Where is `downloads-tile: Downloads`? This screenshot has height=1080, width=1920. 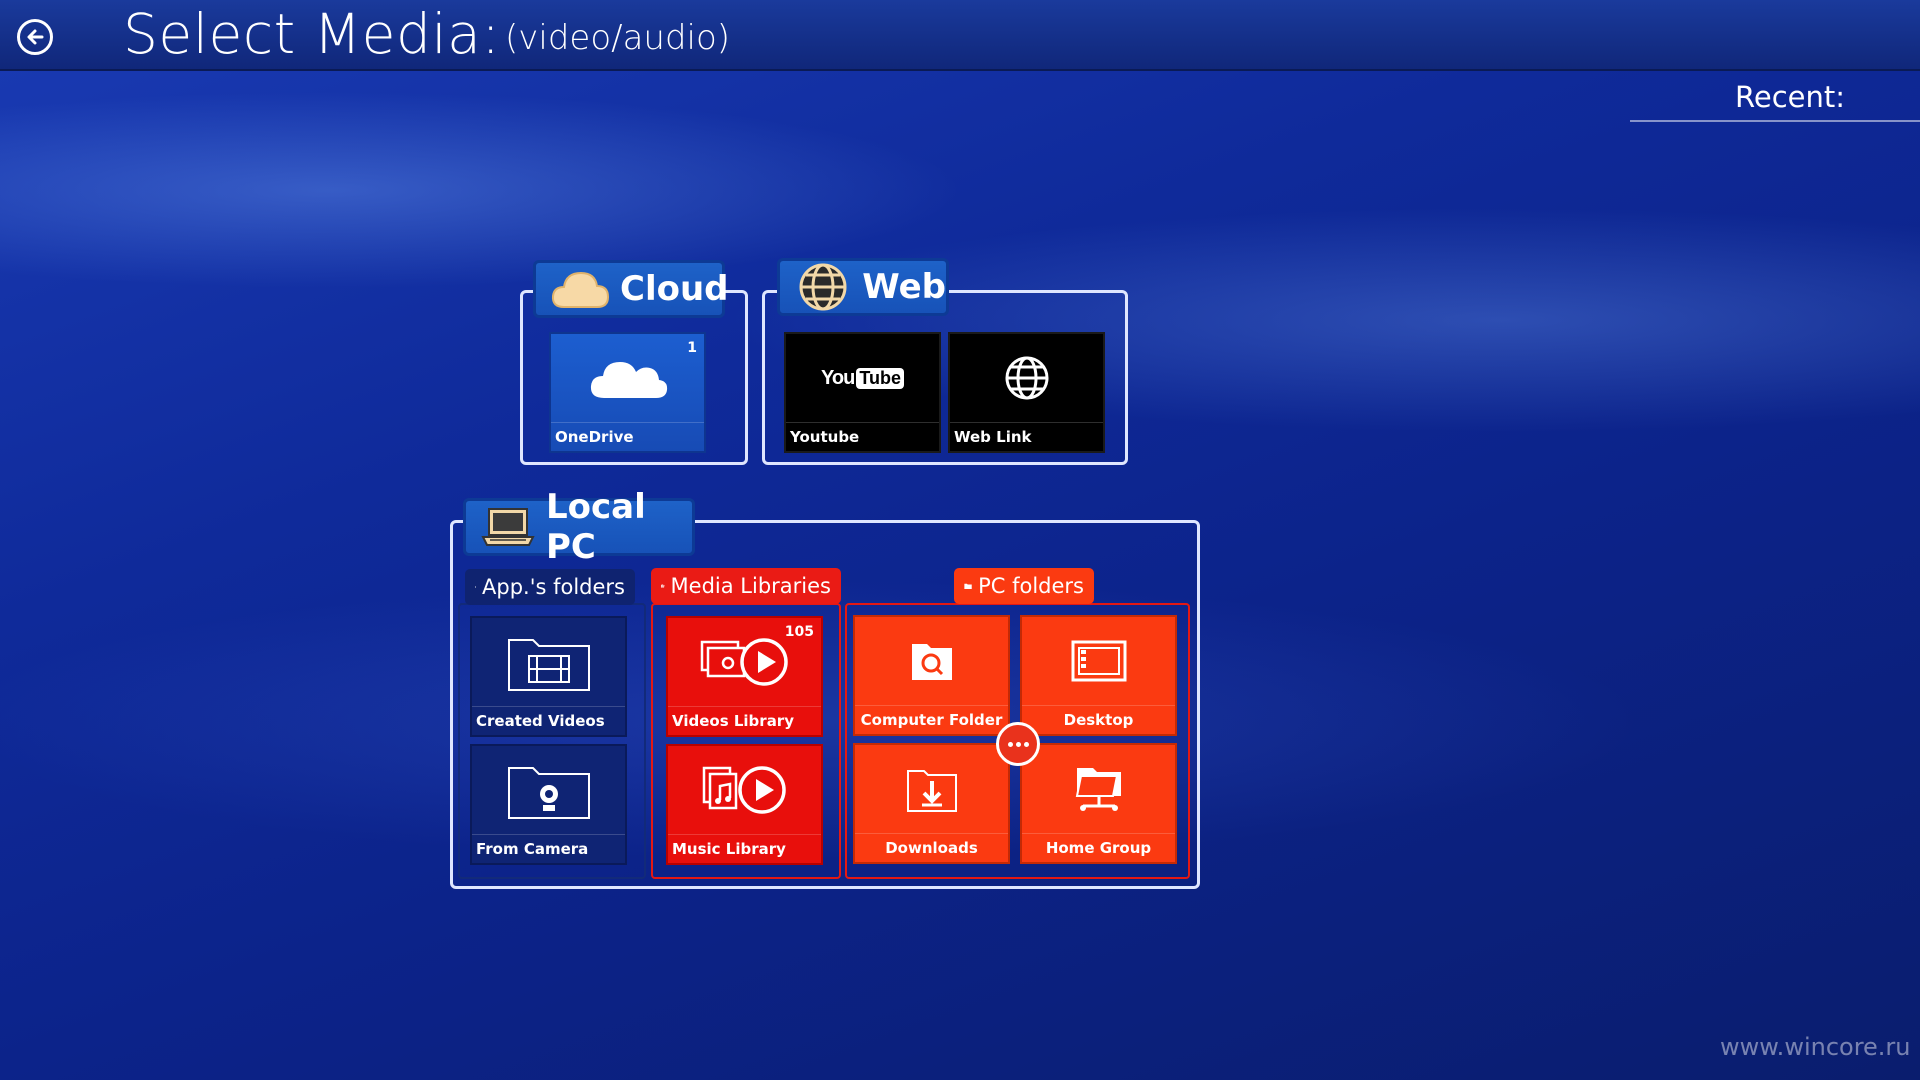
downloads-tile: Downloads is located at coordinates (931, 803).